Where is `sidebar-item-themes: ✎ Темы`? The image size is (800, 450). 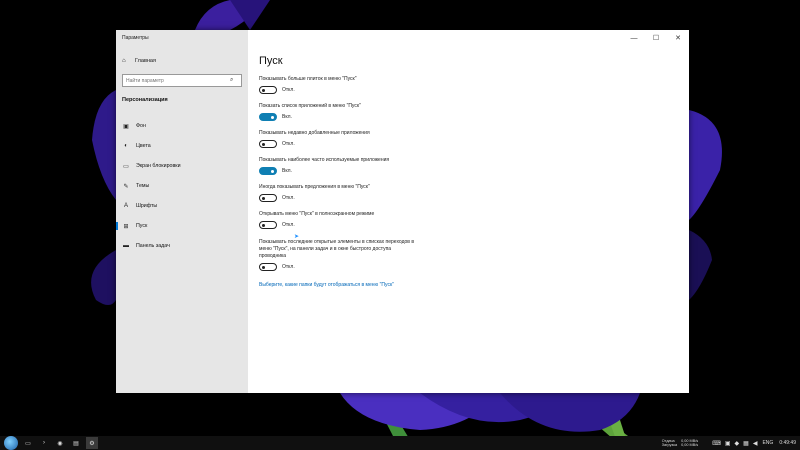
sidebar-item-themes: ✎ Темы is located at coordinates (182, 186).